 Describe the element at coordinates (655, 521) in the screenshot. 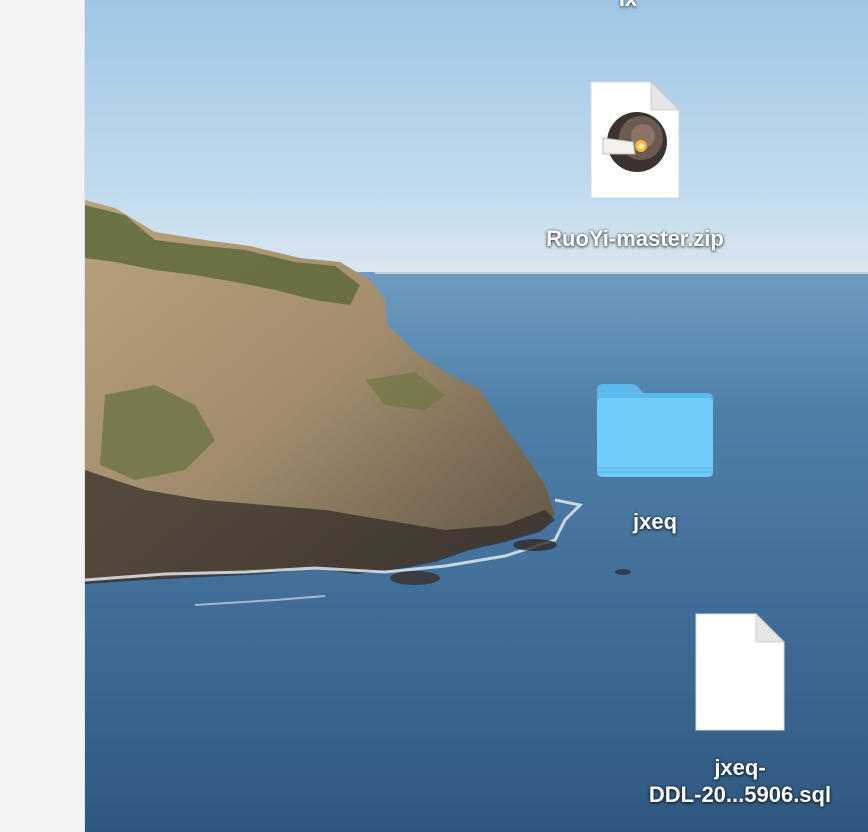

I see `desktop-item-label: jxeq` at that location.